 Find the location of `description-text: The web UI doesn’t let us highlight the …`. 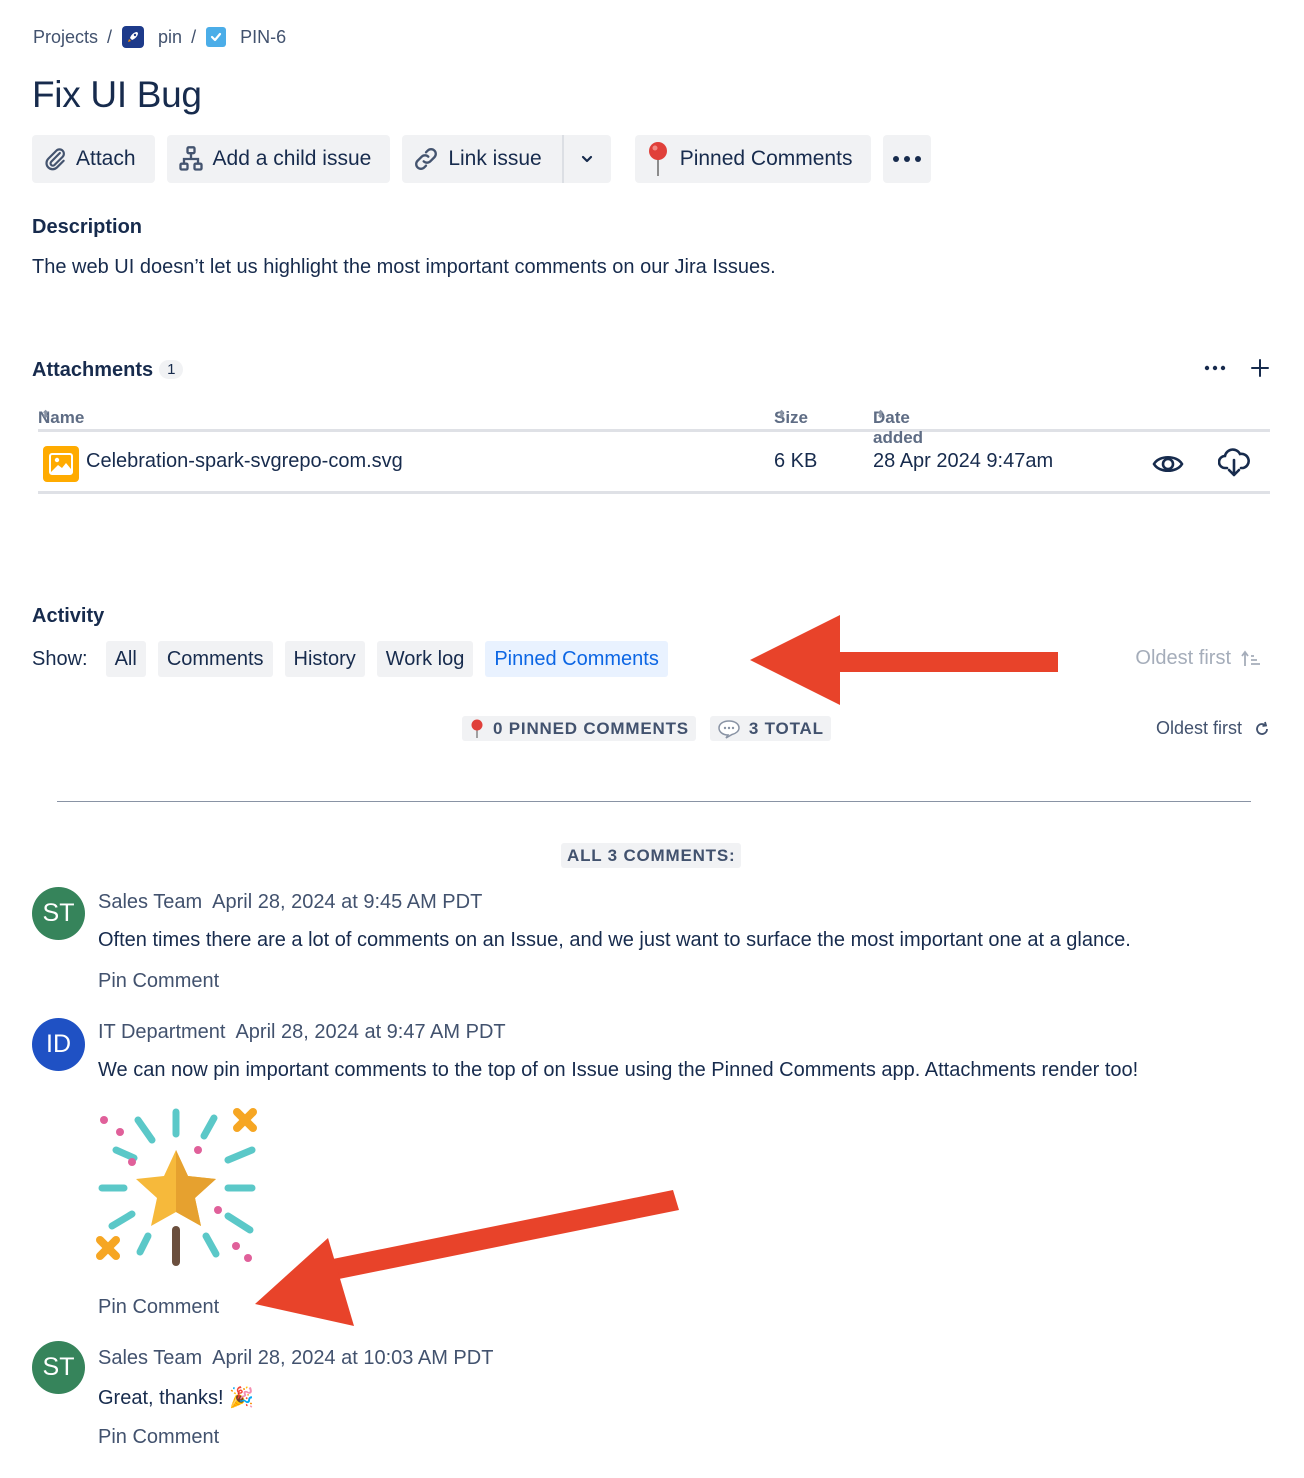

description-text: The web UI doesn’t let us highlight the … is located at coordinates (404, 267).